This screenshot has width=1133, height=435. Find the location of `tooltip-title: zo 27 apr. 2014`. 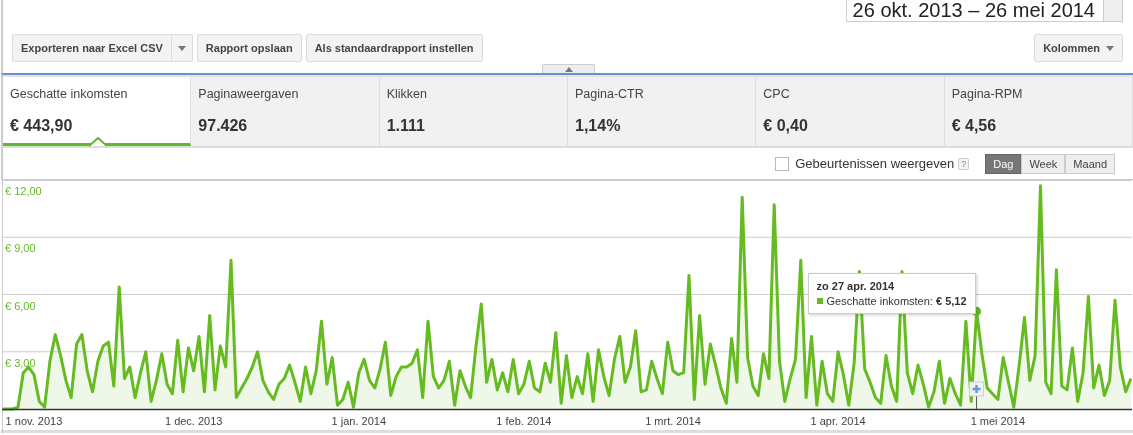

tooltip-title: zo 27 apr. 2014 is located at coordinates (856, 286).